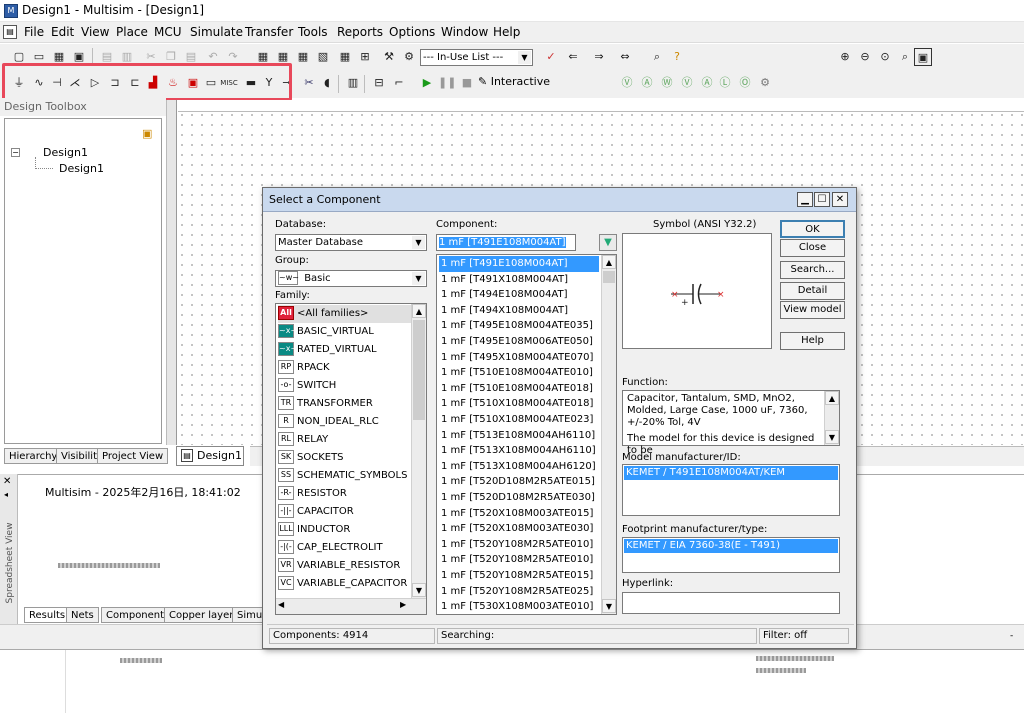 The image size is (1024, 713). What do you see at coordinates (346, 458) in the screenshot?
I see `family-item: SK SOCKETS` at bounding box center [346, 458].